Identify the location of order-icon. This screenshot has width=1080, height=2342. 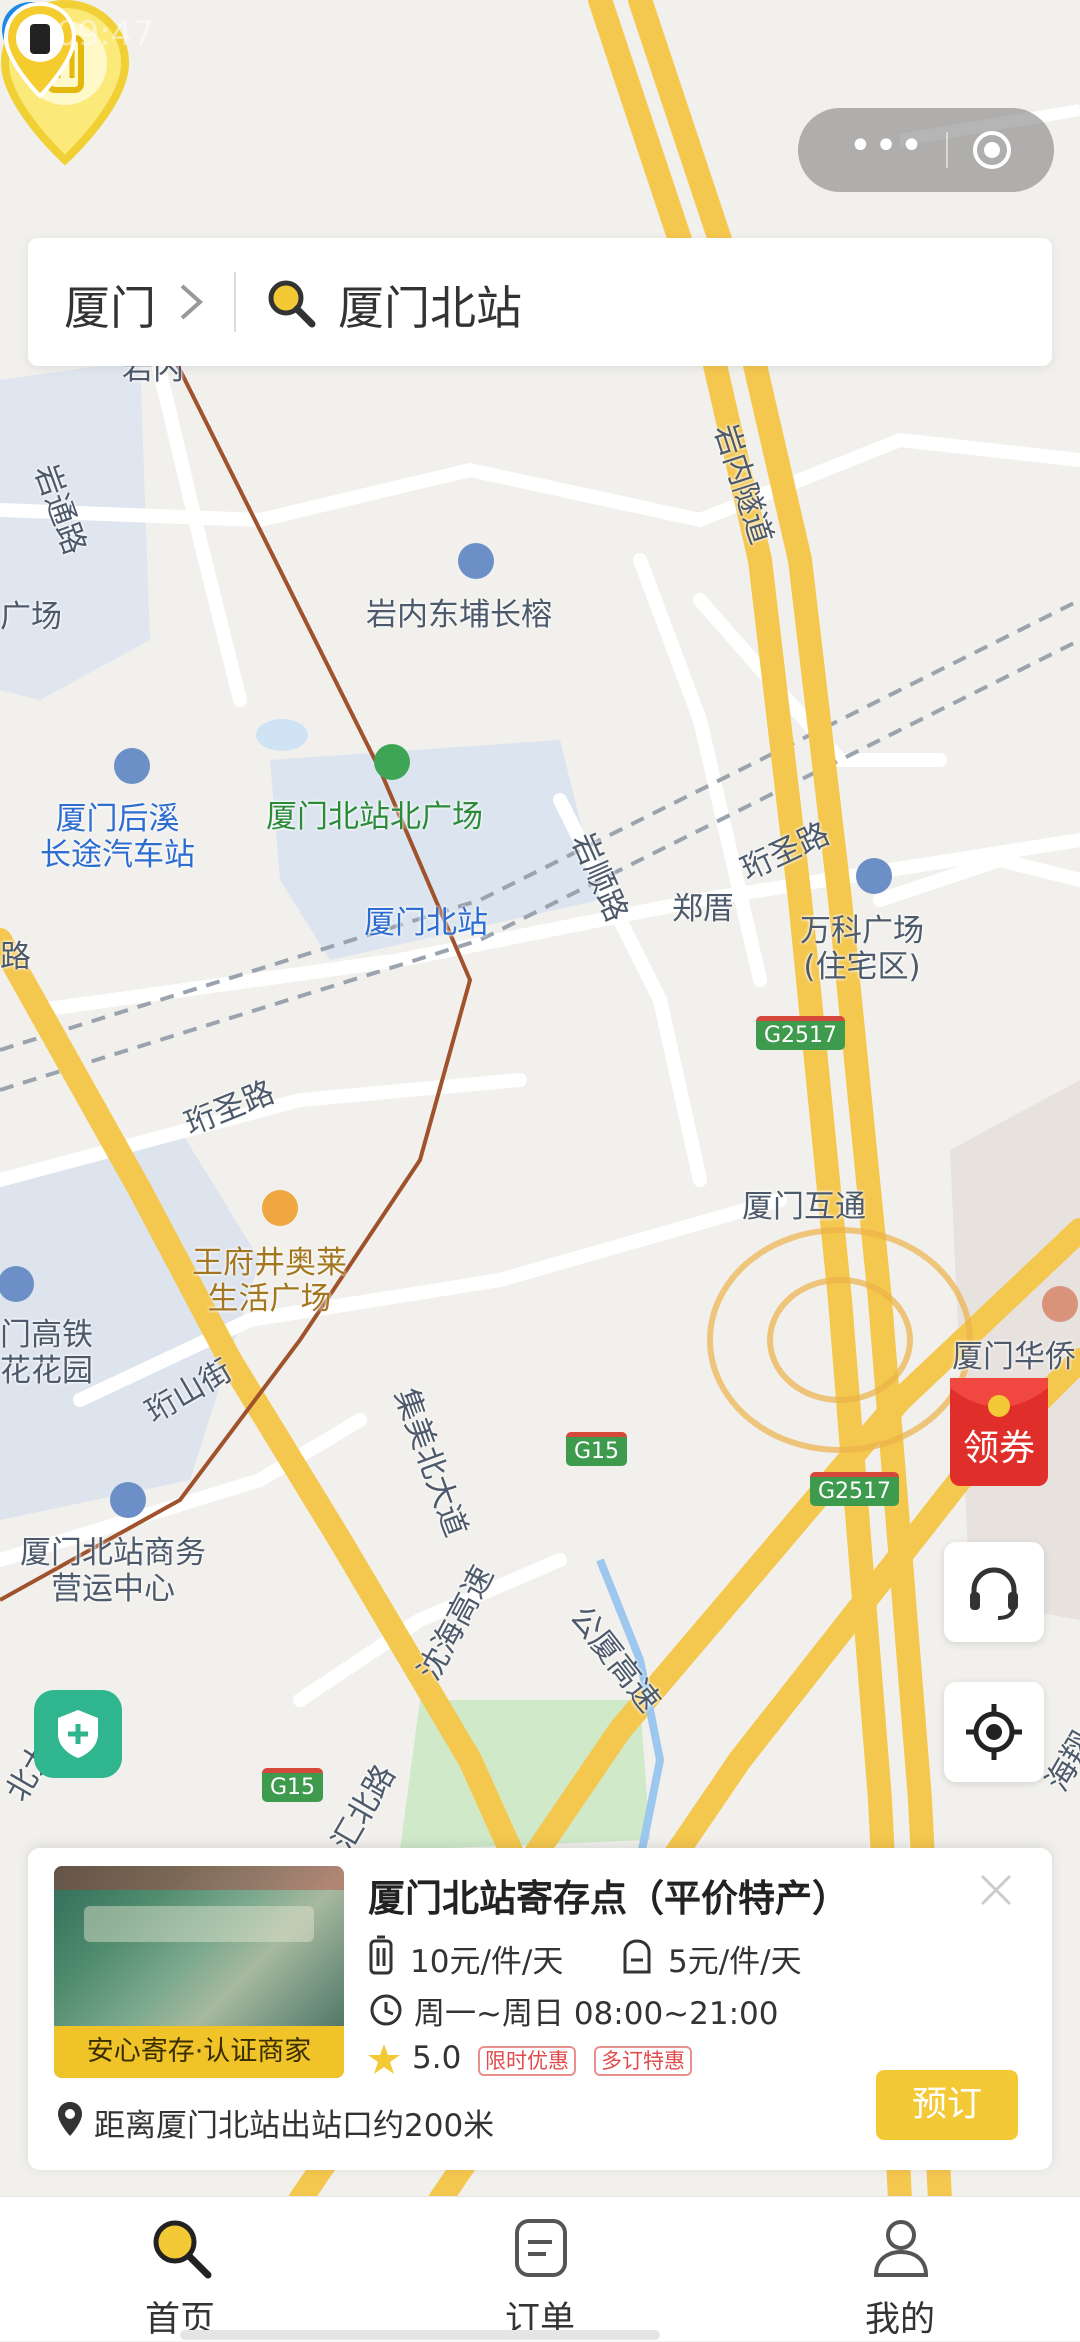
(541, 2248).